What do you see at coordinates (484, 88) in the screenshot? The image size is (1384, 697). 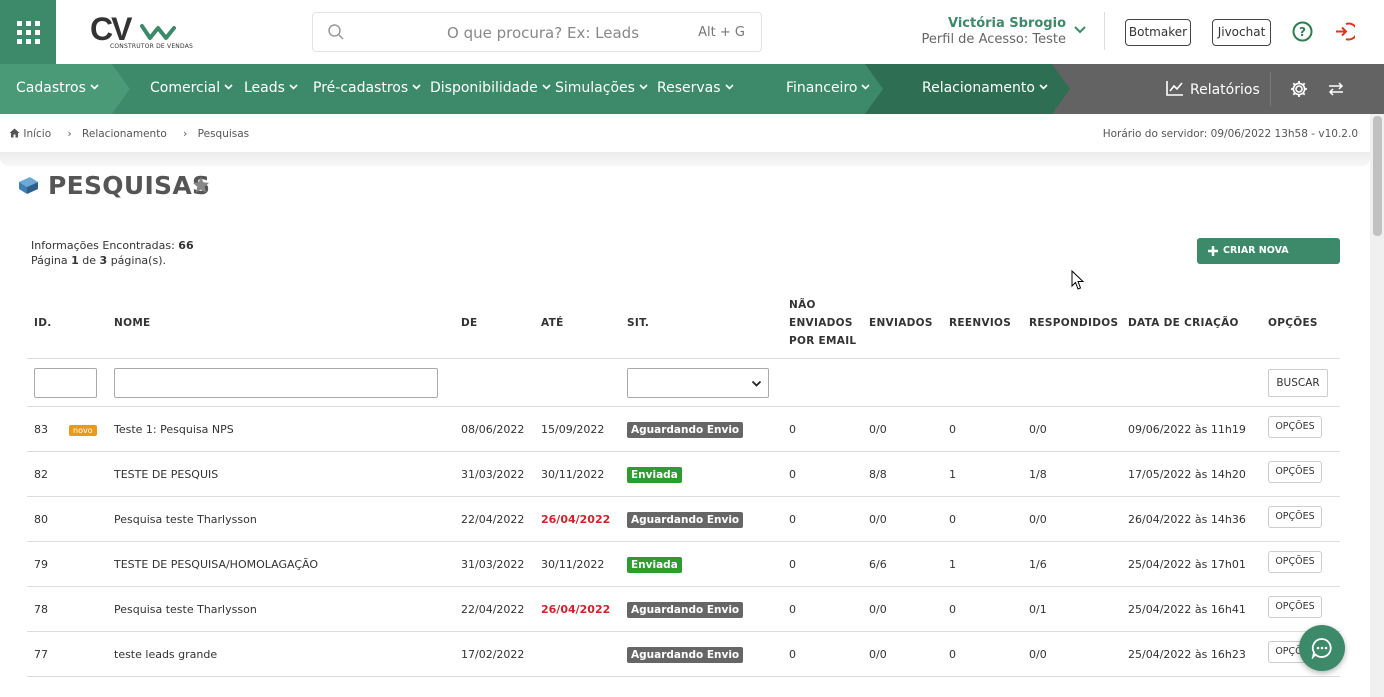 I see `nav-label: Disponibilidade` at bounding box center [484, 88].